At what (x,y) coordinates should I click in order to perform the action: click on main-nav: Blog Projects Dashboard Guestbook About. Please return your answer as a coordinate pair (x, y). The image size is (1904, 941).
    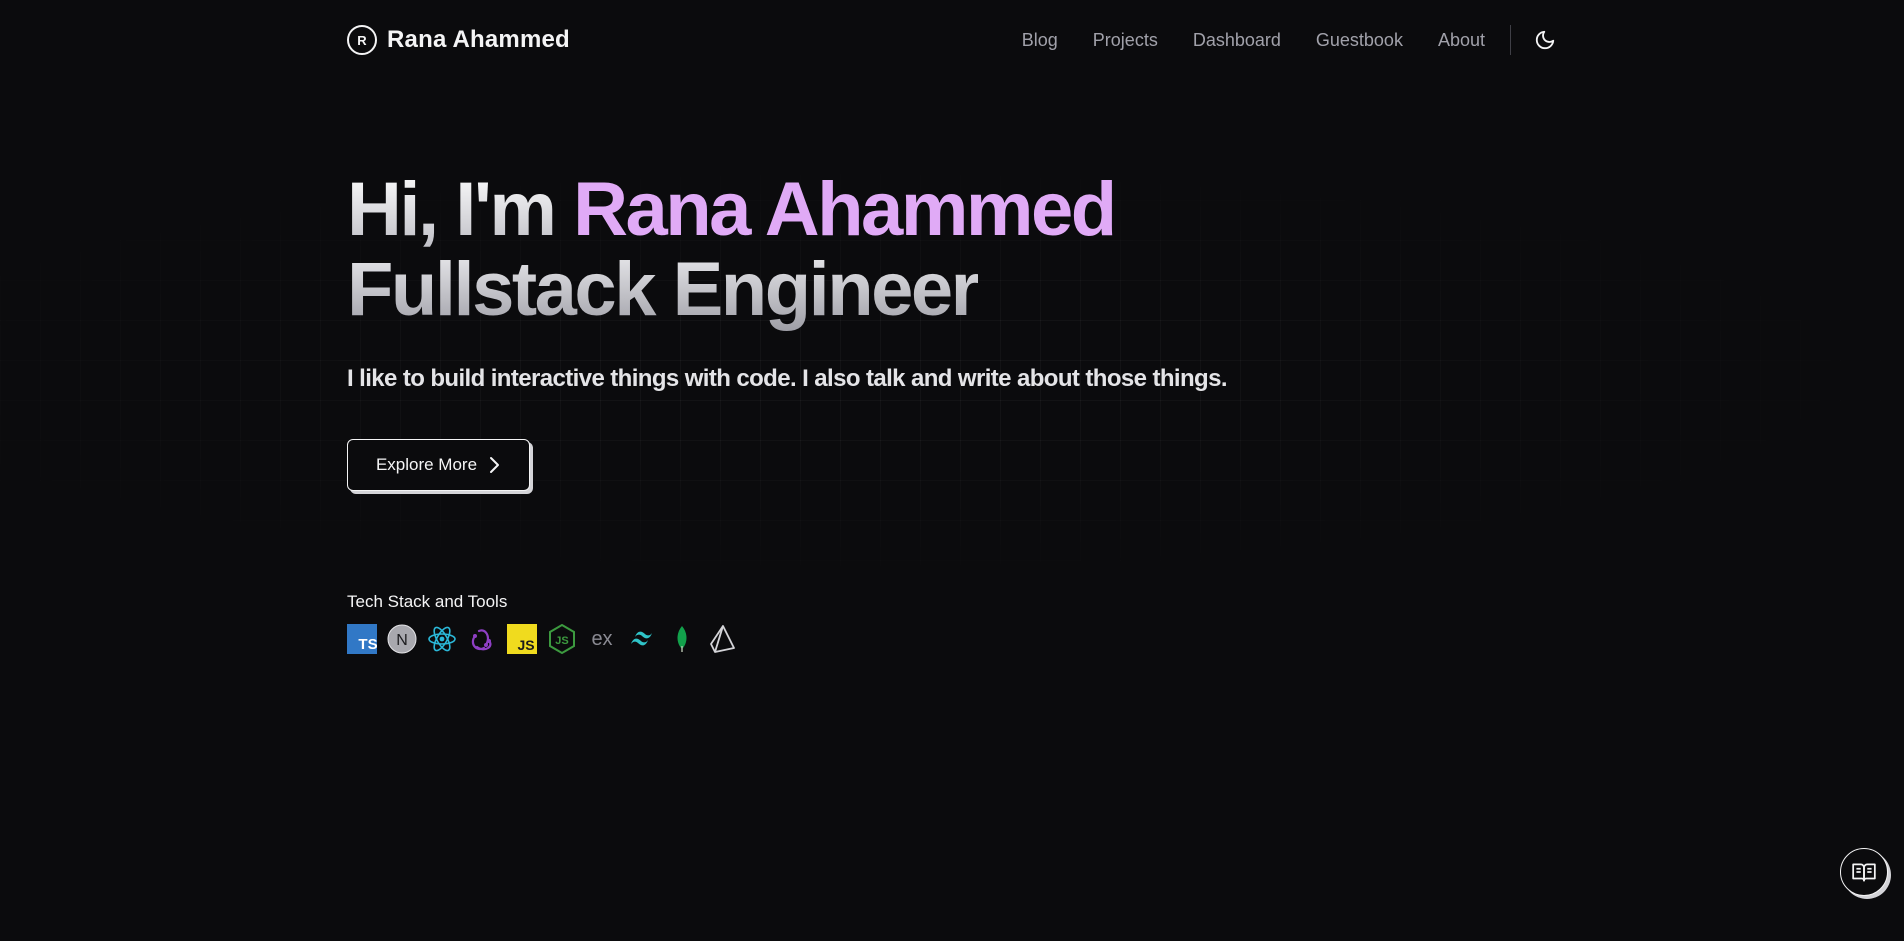
    Looking at the image, I should click on (1272, 40).